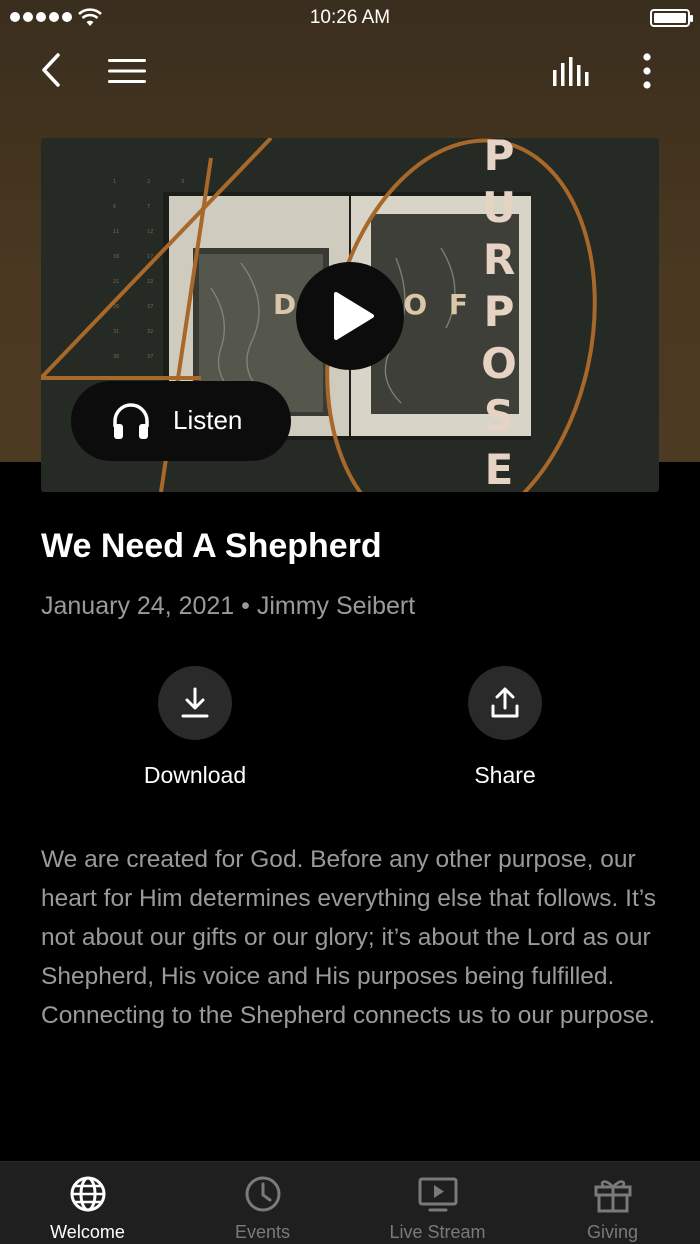 The image size is (700, 1244). What do you see at coordinates (211, 546) in the screenshot?
I see `sermon-title: We Need A Shepherd` at bounding box center [211, 546].